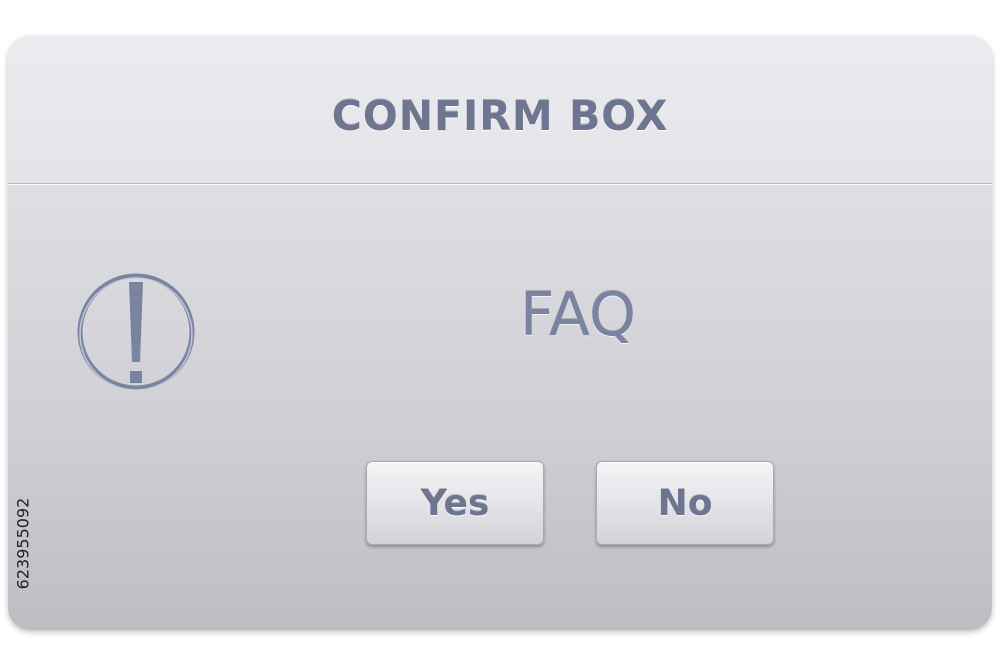 The image size is (1000, 667). I want to click on exclamation-circle-icon, so click(136, 332).